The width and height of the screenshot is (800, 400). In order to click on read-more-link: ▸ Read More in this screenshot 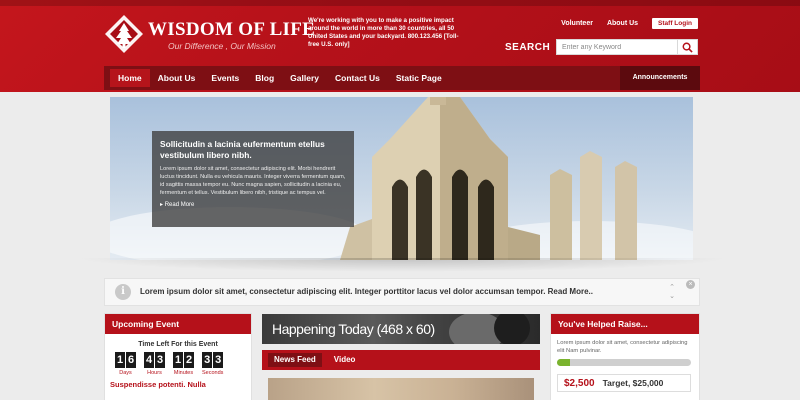, I will do `click(253, 204)`.